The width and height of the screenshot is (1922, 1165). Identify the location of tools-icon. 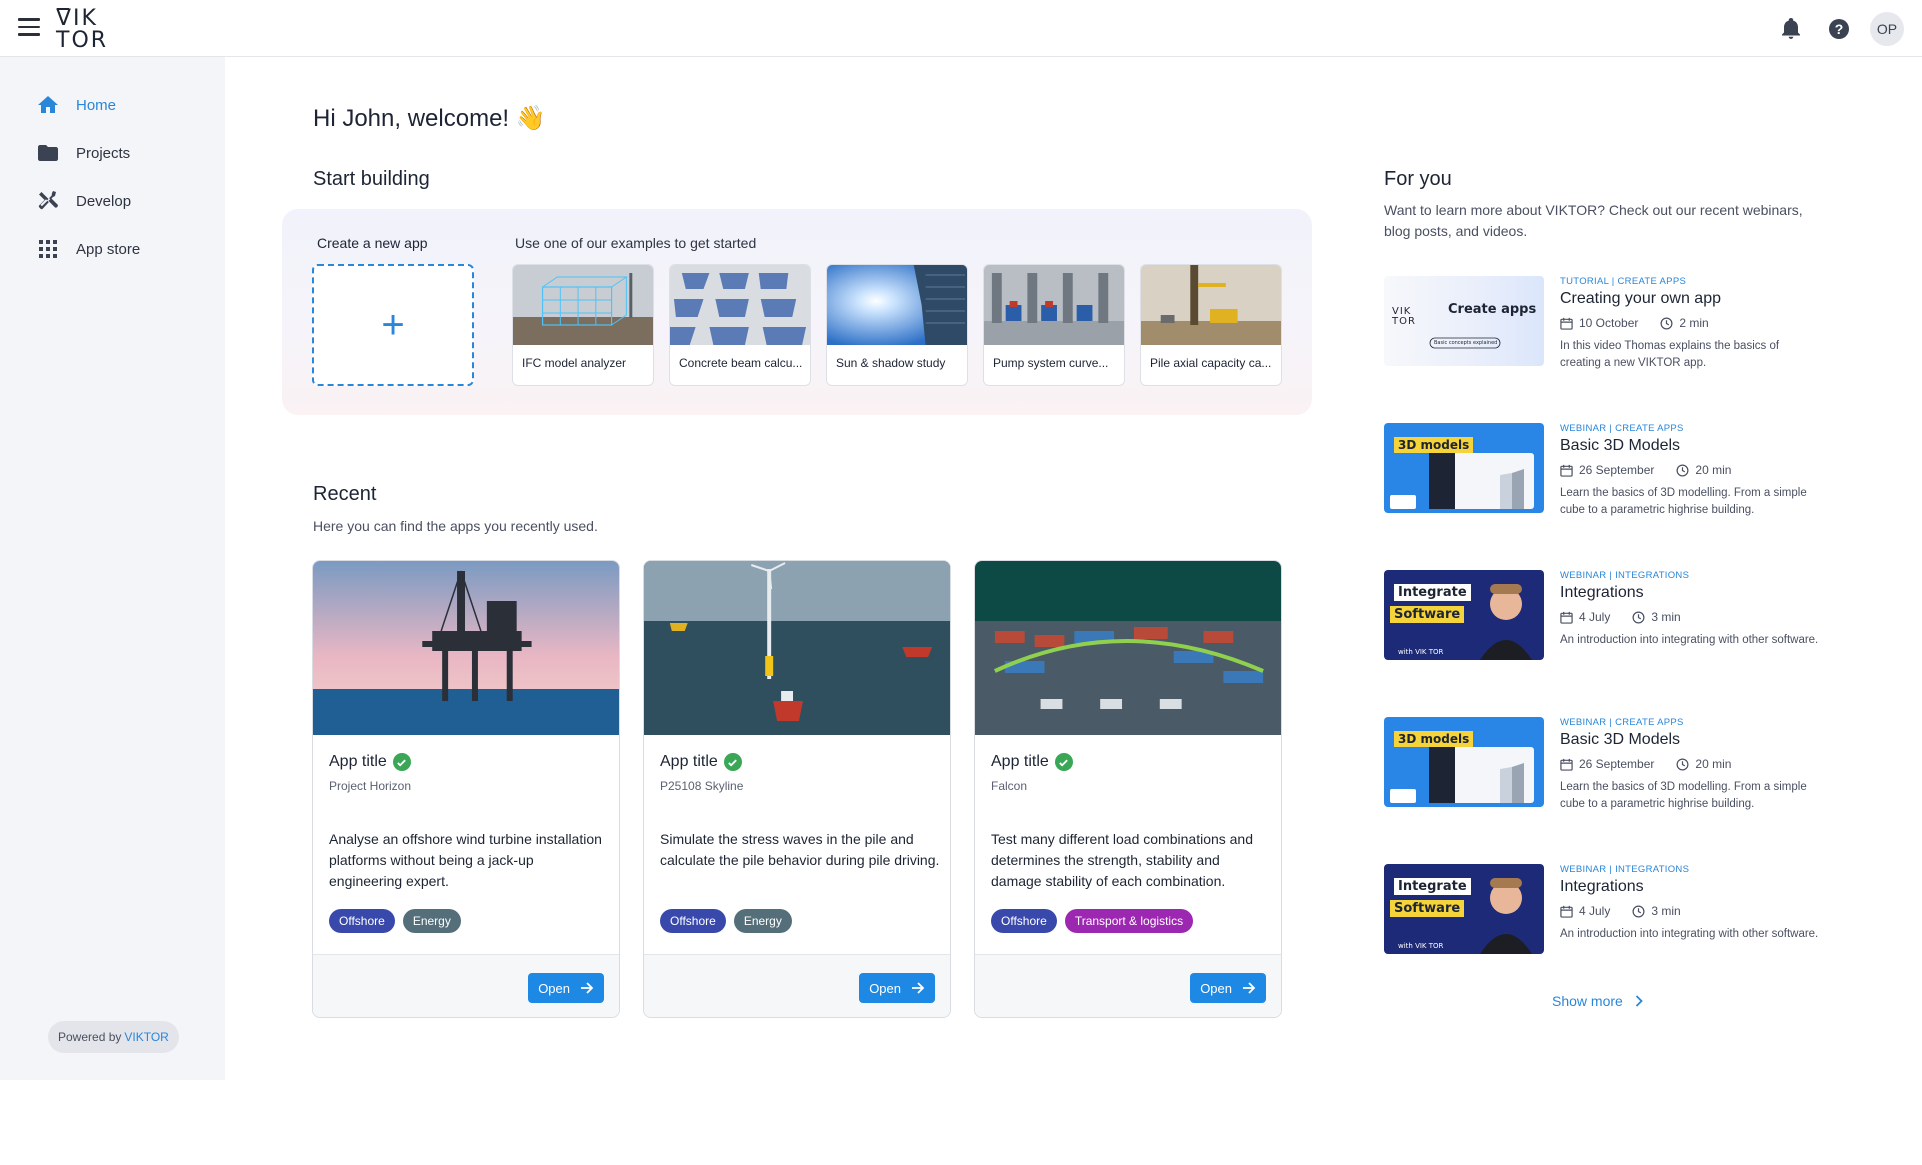
(48, 200).